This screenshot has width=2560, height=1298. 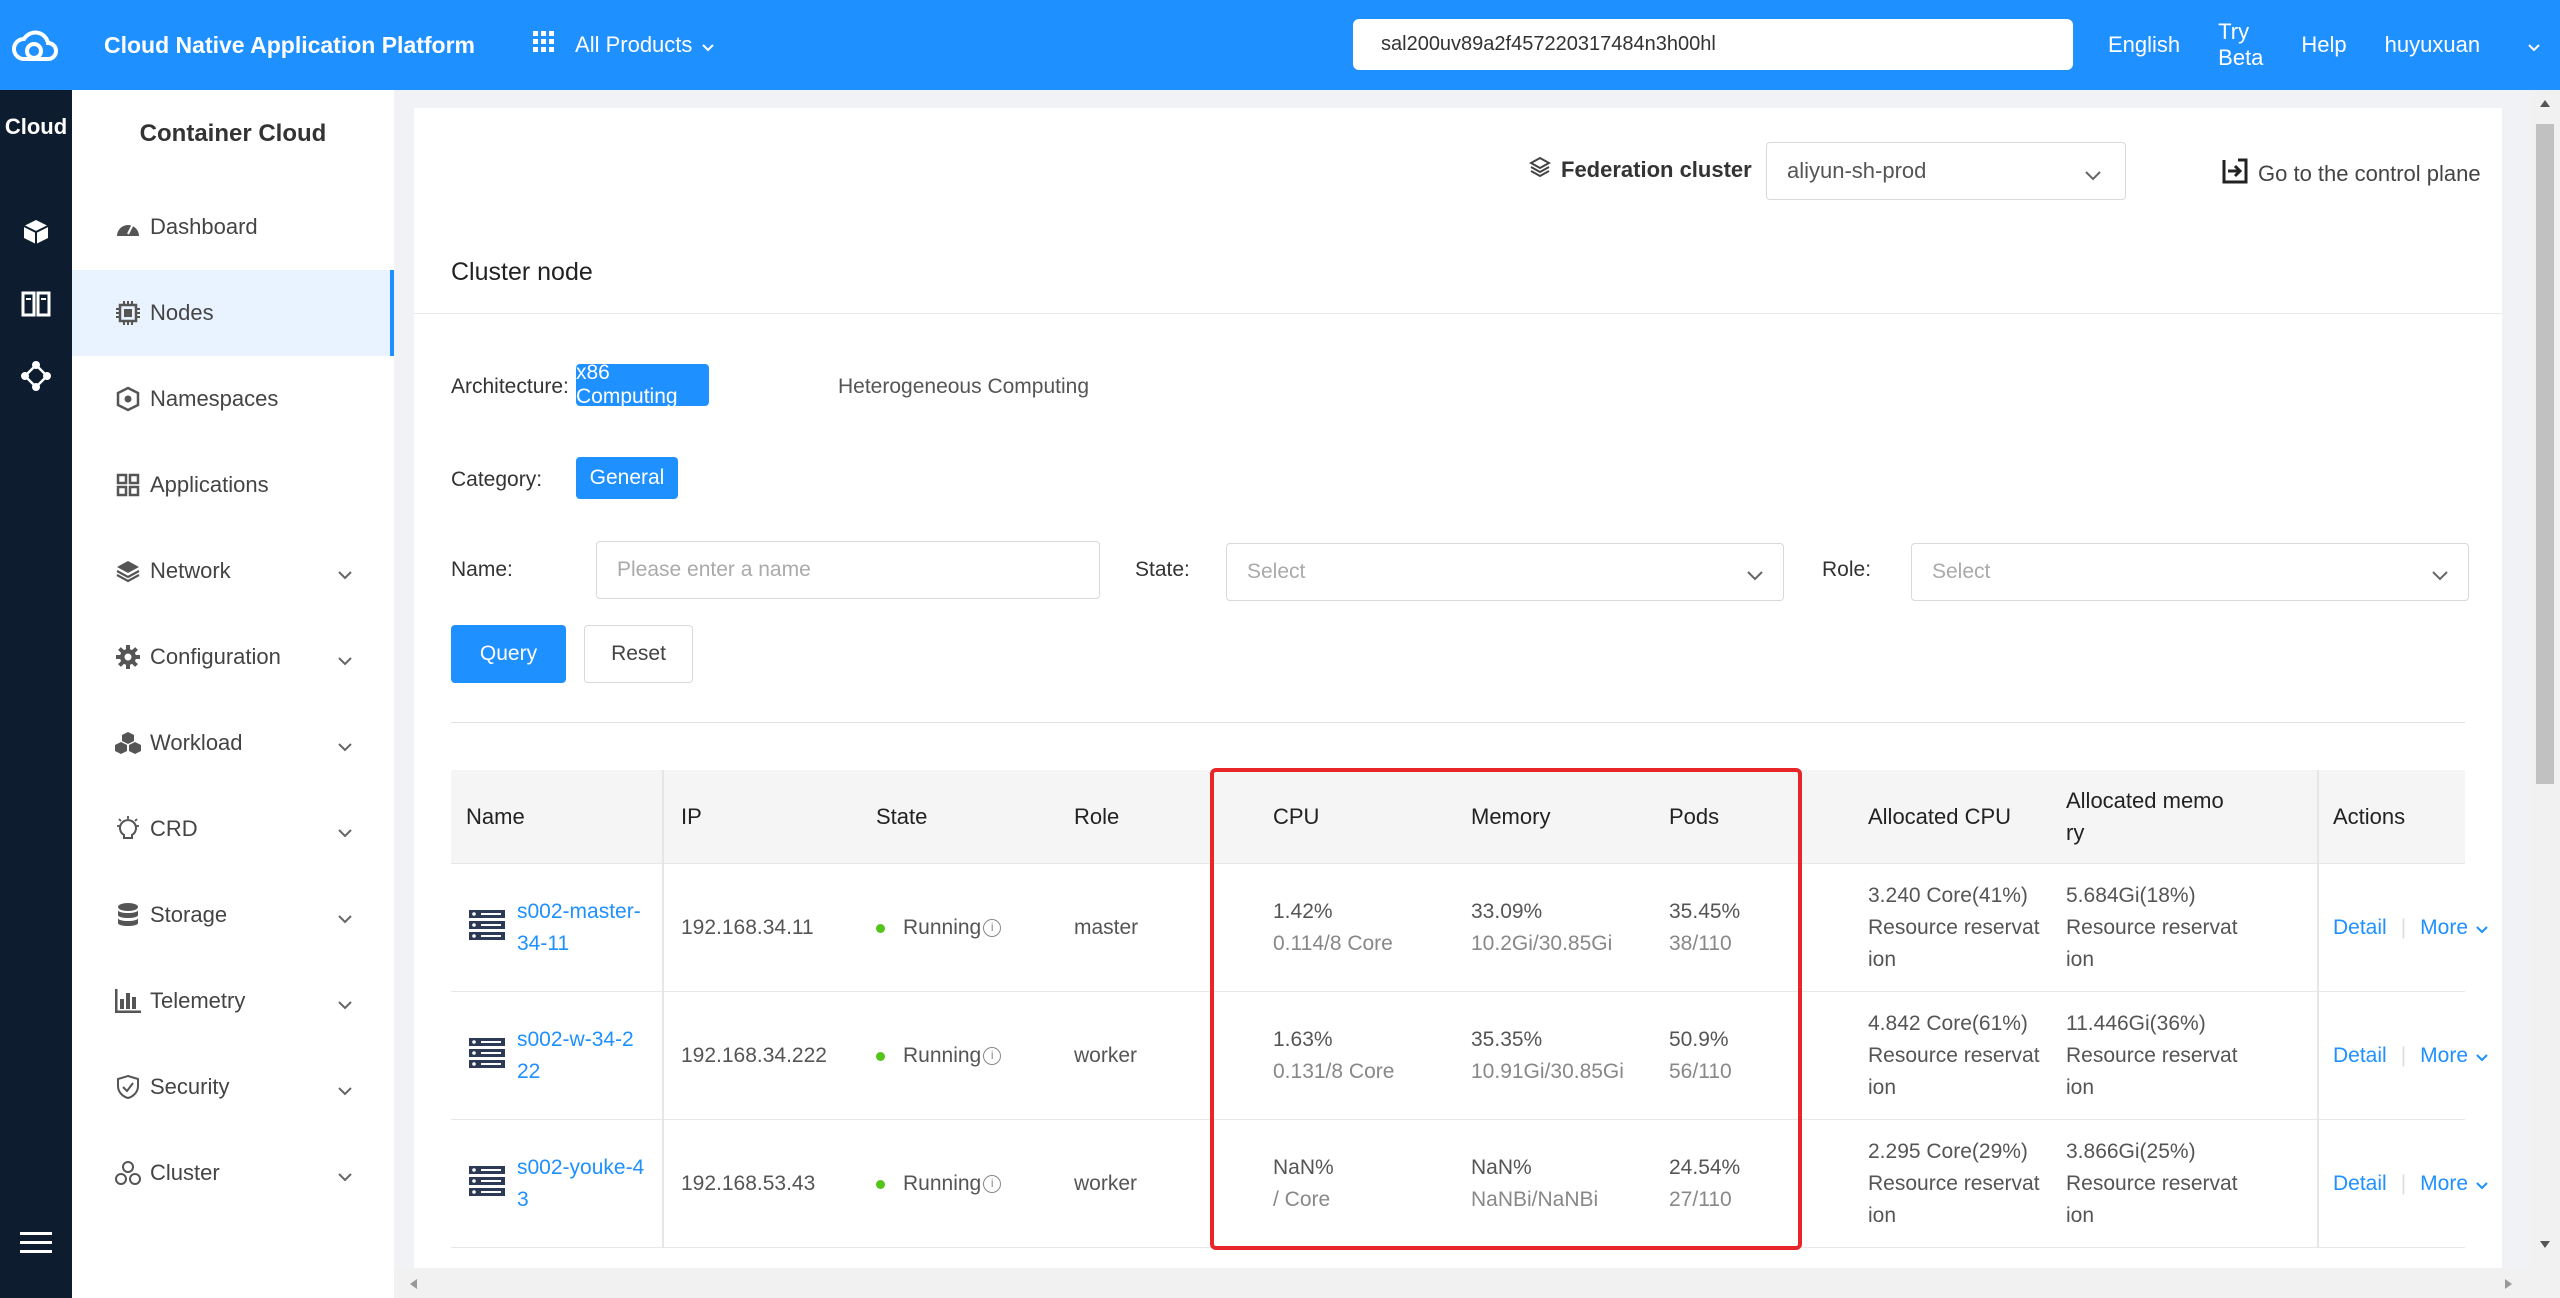 What do you see at coordinates (1542, 927) in the screenshot?
I see `memory-cell: 33.09% 10.2Gi/30.85Gi` at bounding box center [1542, 927].